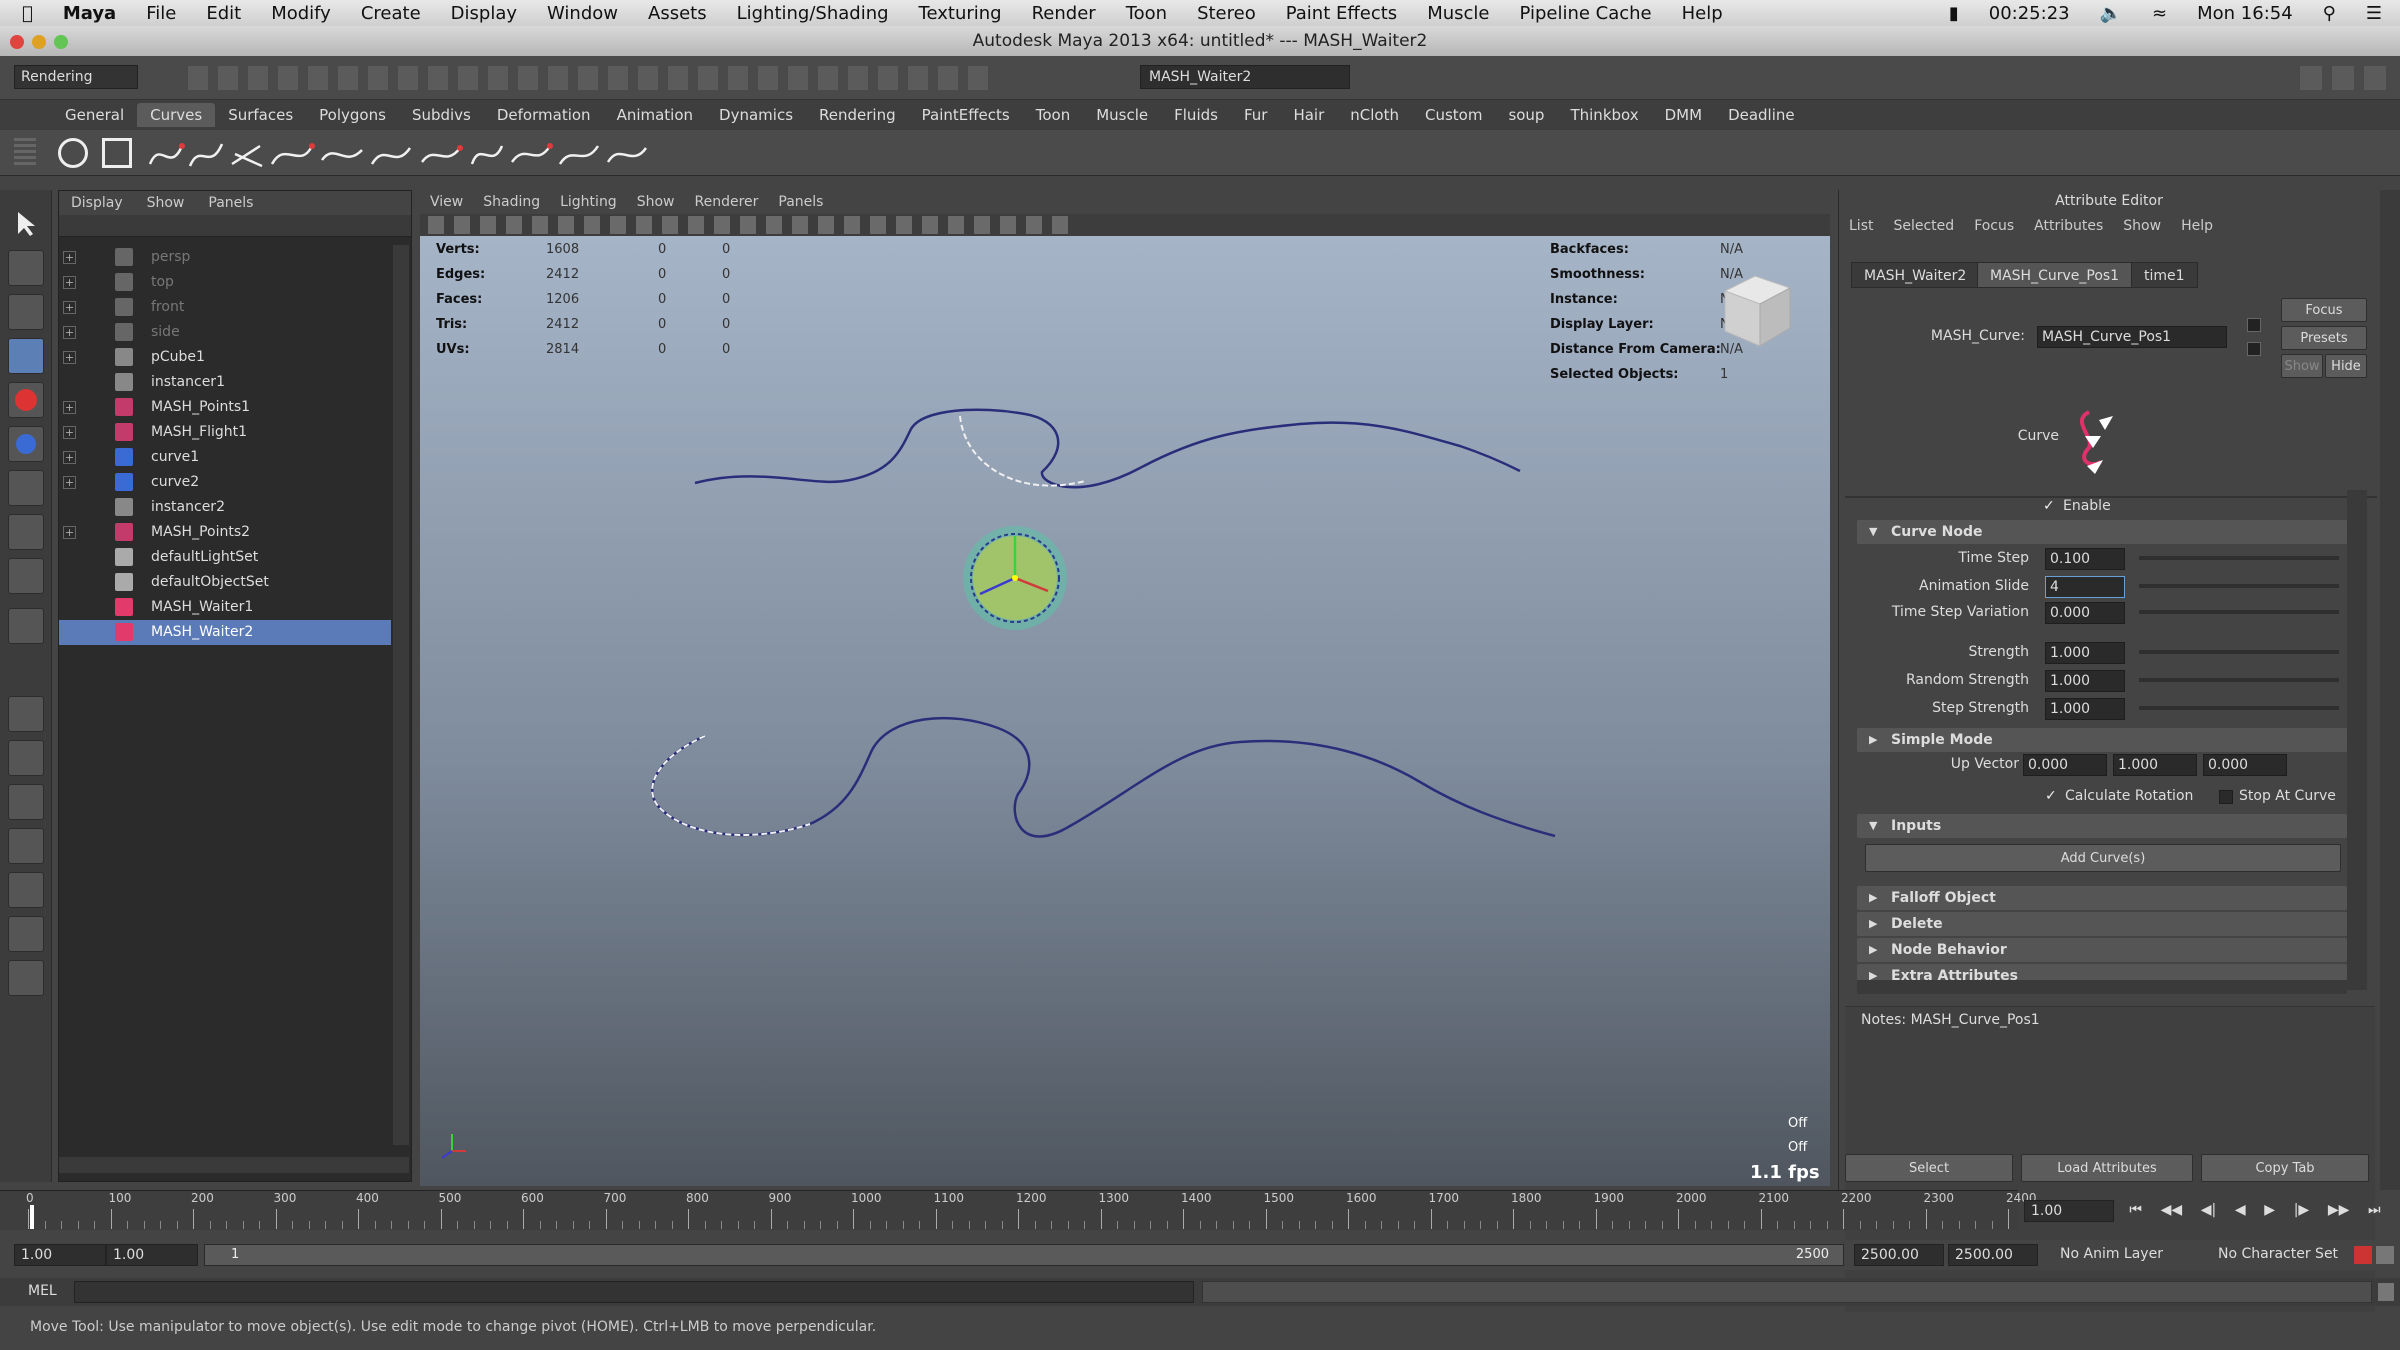 The height and width of the screenshot is (1350, 2400). Describe the element at coordinates (1604, 115) in the screenshot. I see `shelf-tab-thinkbox: Thinkbox` at that location.